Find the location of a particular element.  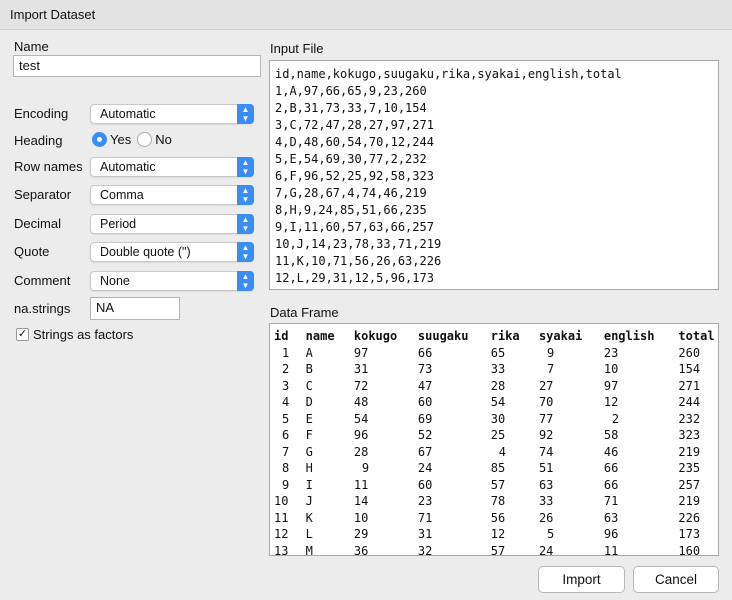

table-cell: M is located at coordinates (309, 549).